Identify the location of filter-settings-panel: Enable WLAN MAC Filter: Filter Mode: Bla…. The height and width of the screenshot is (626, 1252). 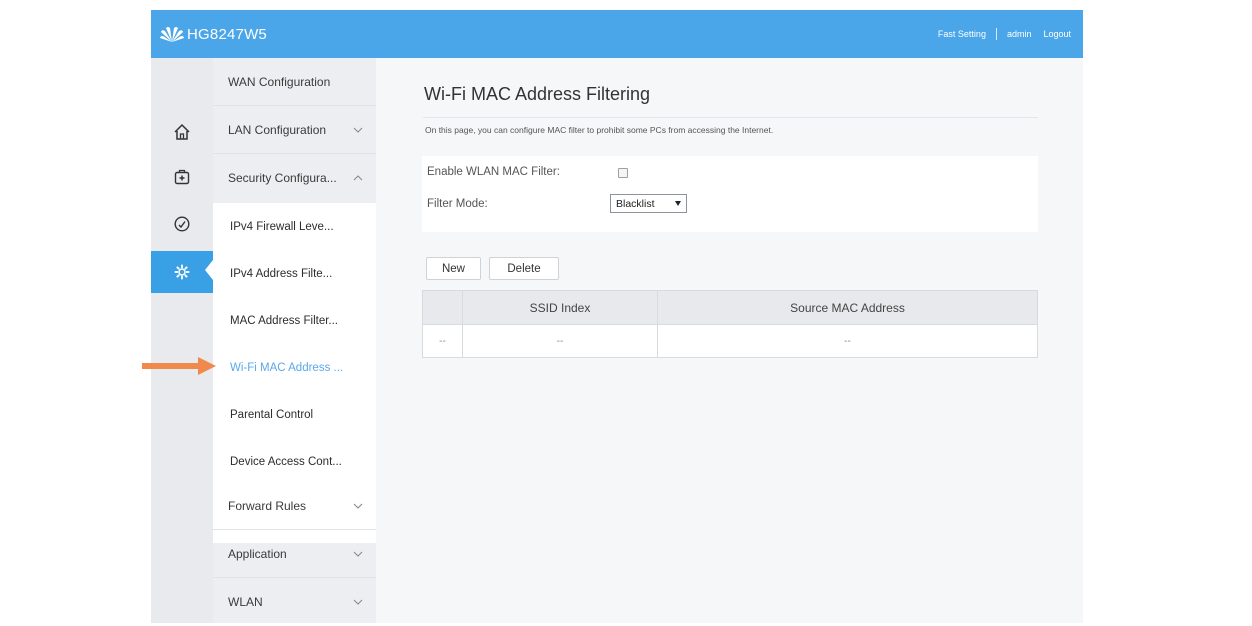
(730, 194).